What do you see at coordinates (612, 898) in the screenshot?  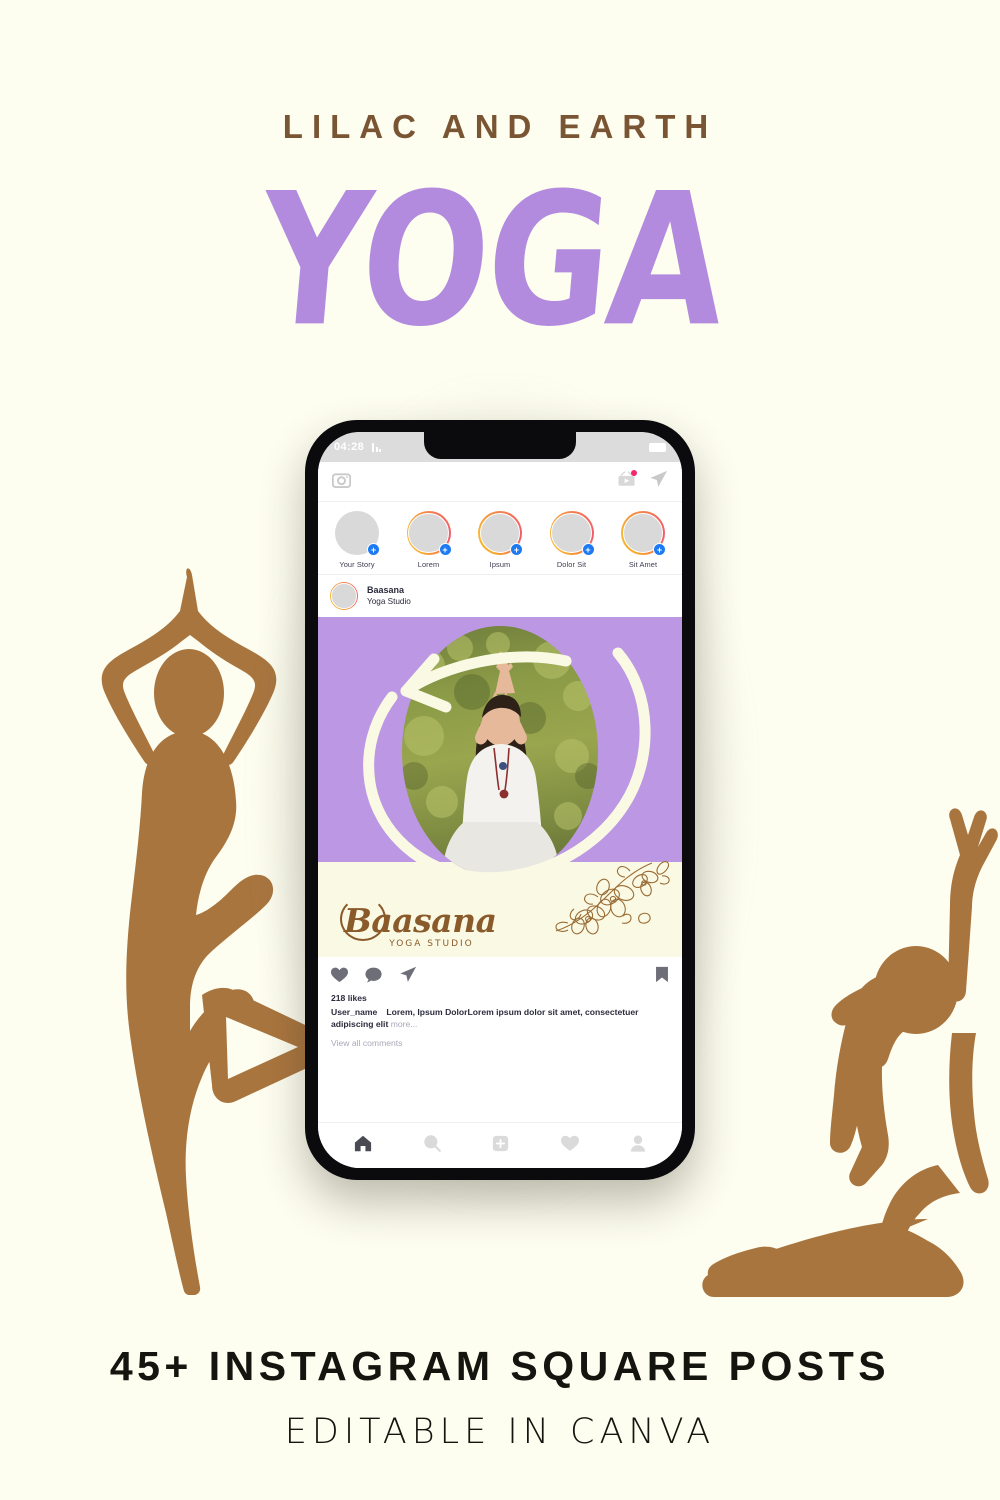 I see `floral-ornament-icon` at bounding box center [612, 898].